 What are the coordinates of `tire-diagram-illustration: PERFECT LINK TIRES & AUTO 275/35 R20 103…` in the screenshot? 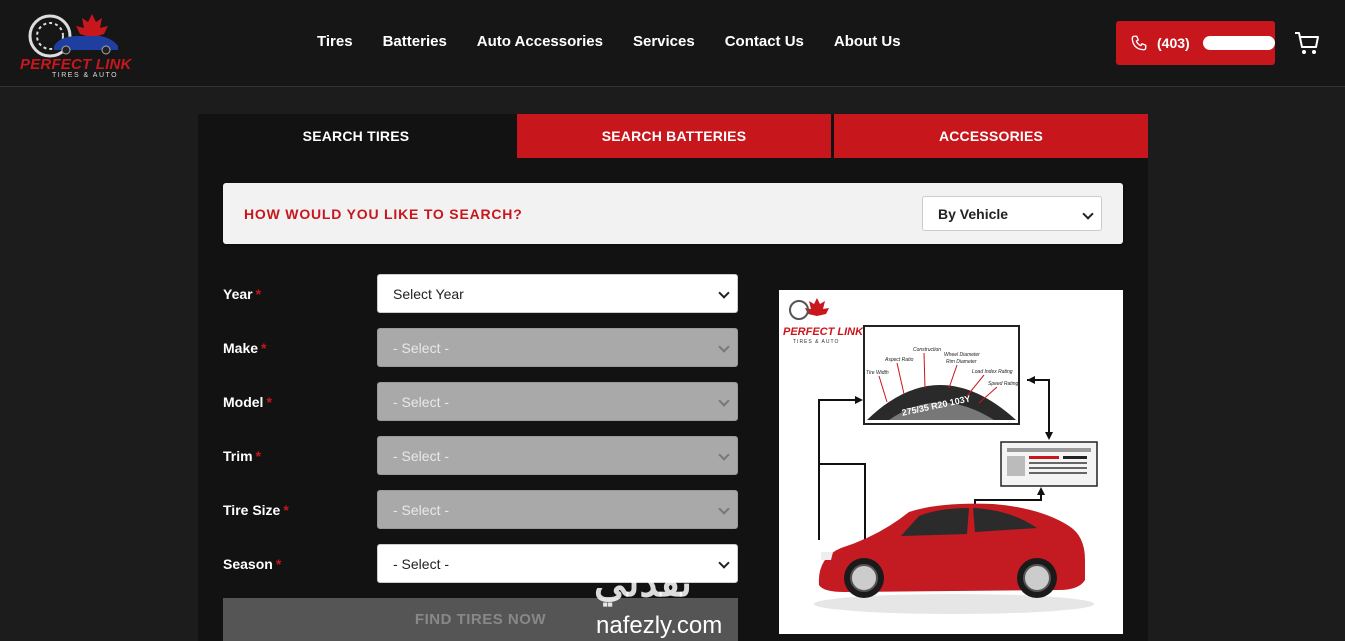 It's located at (940, 456).